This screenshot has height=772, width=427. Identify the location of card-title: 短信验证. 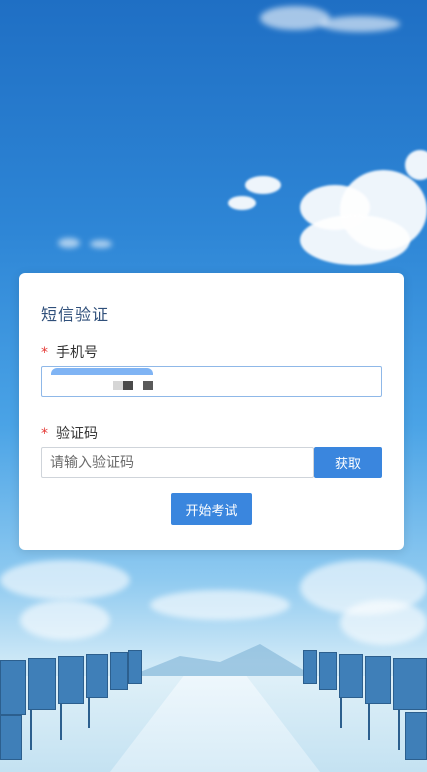
(75, 314).